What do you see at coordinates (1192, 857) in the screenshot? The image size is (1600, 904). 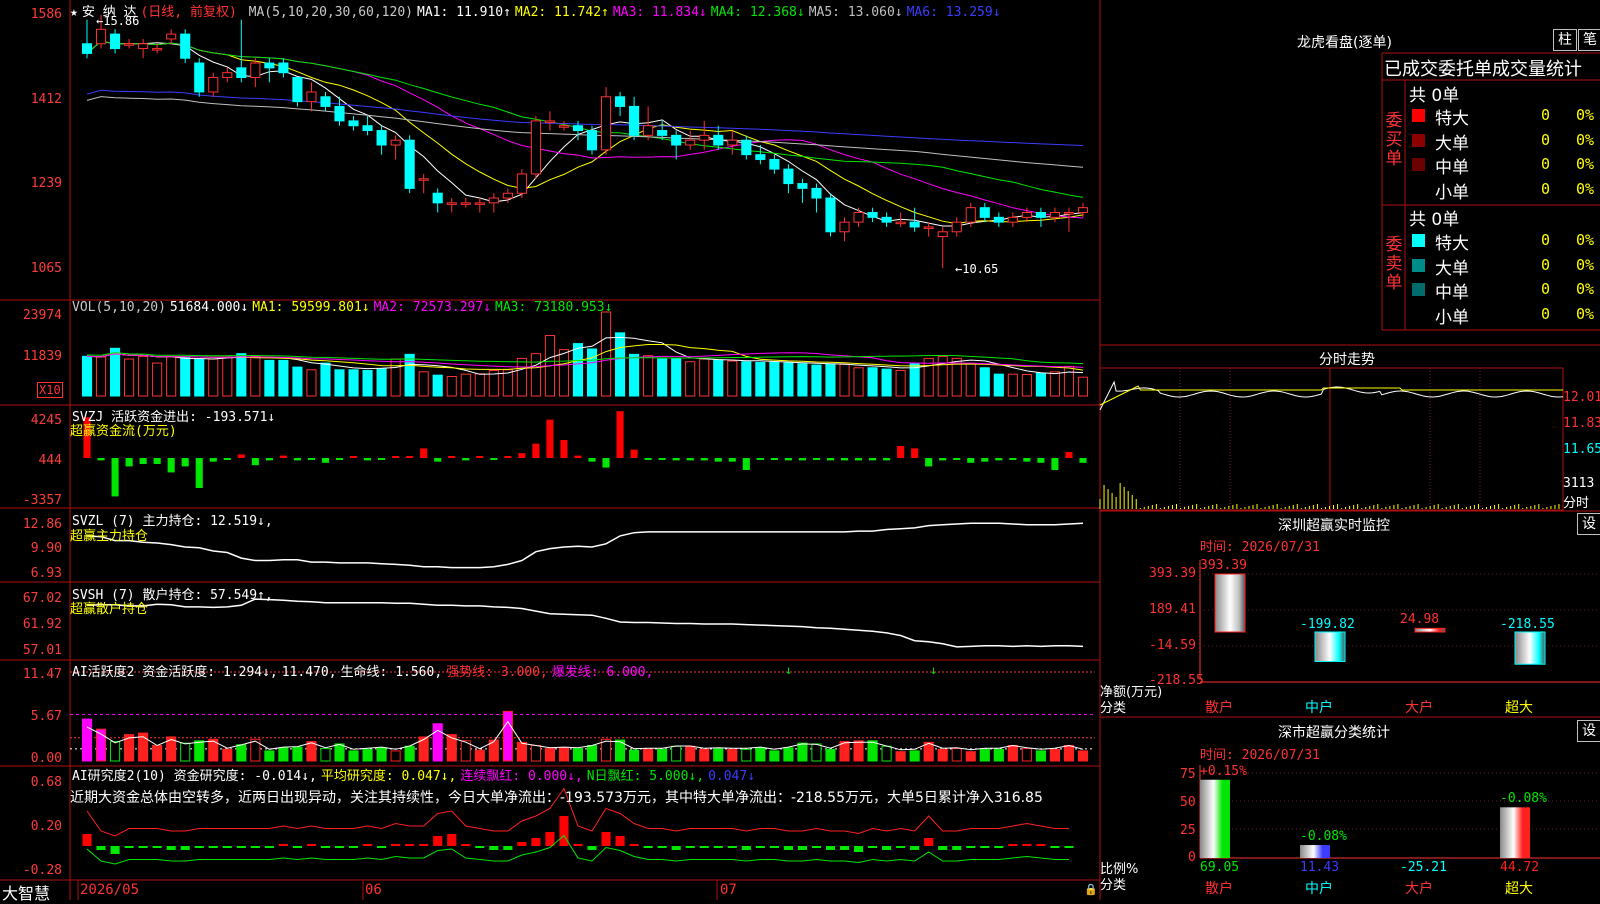 I see `szc-axis-4: 0` at bounding box center [1192, 857].